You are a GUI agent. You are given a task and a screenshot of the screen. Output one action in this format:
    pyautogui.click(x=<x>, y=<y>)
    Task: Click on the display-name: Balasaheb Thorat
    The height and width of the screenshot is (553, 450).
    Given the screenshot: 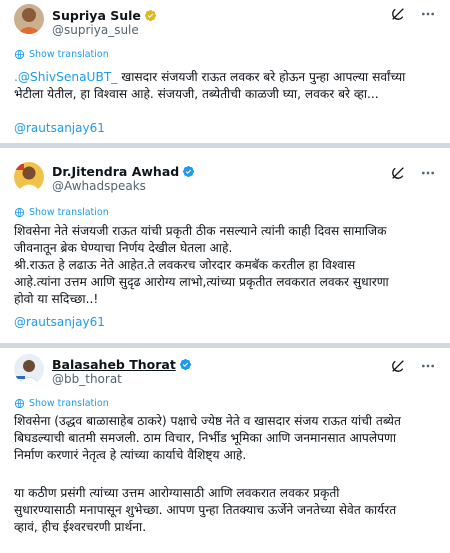 What is the action you would take?
    pyautogui.click(x=114, y=364)
    